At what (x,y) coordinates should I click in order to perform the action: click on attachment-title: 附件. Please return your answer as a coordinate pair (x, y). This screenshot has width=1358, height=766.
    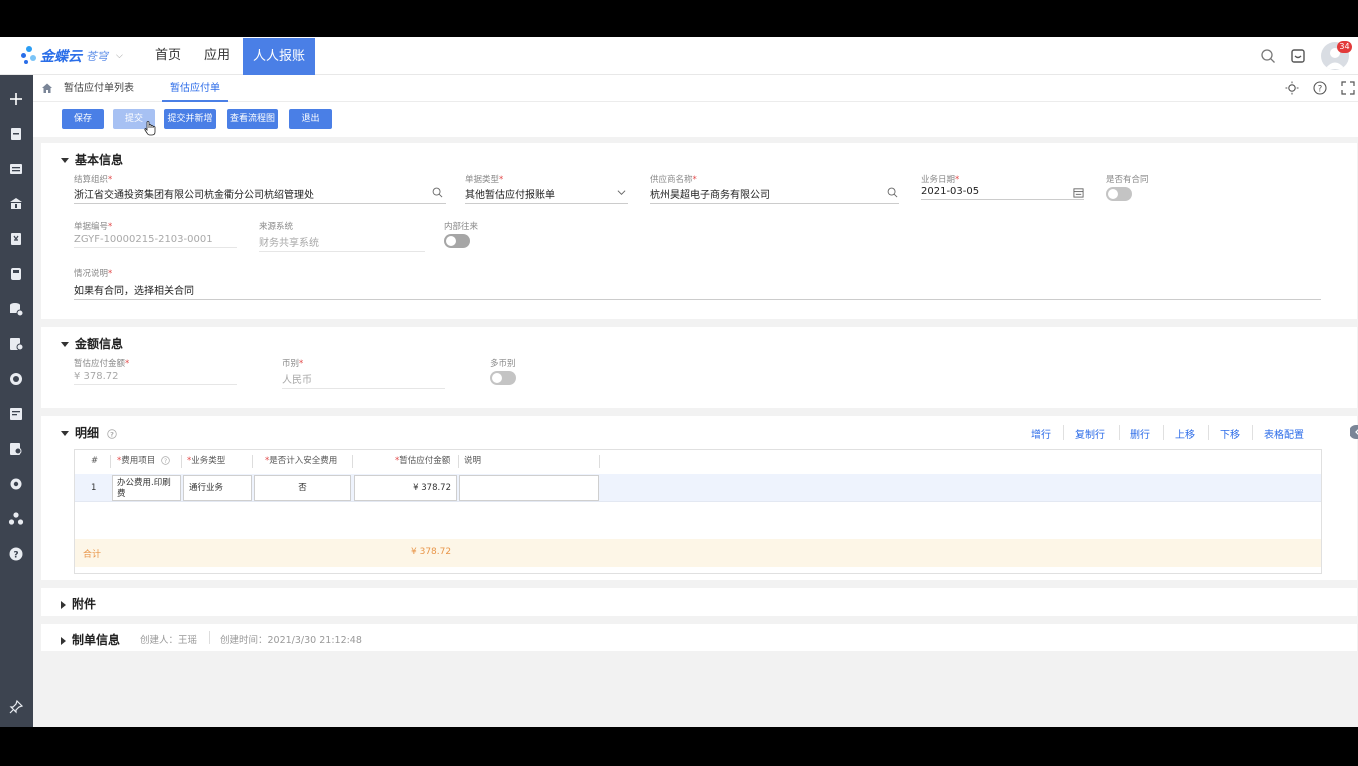
    Looking at the image, I should click on (84, 604).